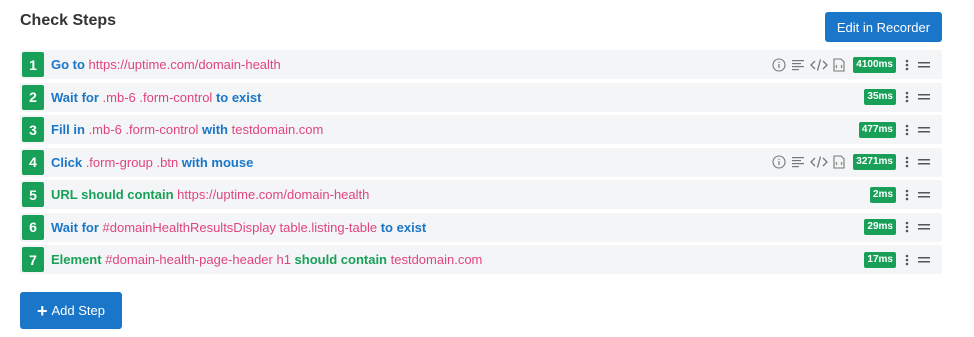  I want to click on step-keyword: with mouse, so click(216, 162).